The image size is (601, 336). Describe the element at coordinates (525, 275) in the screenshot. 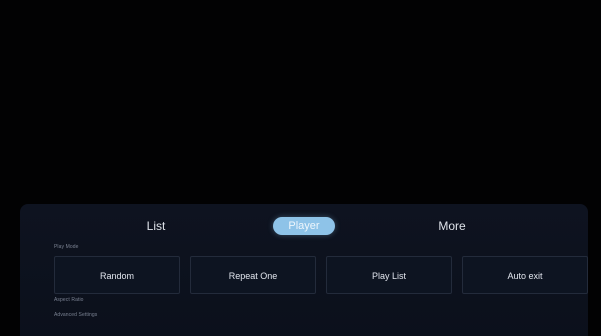

I see `play-mode-auto-exit-button: Auto exit` at that location.